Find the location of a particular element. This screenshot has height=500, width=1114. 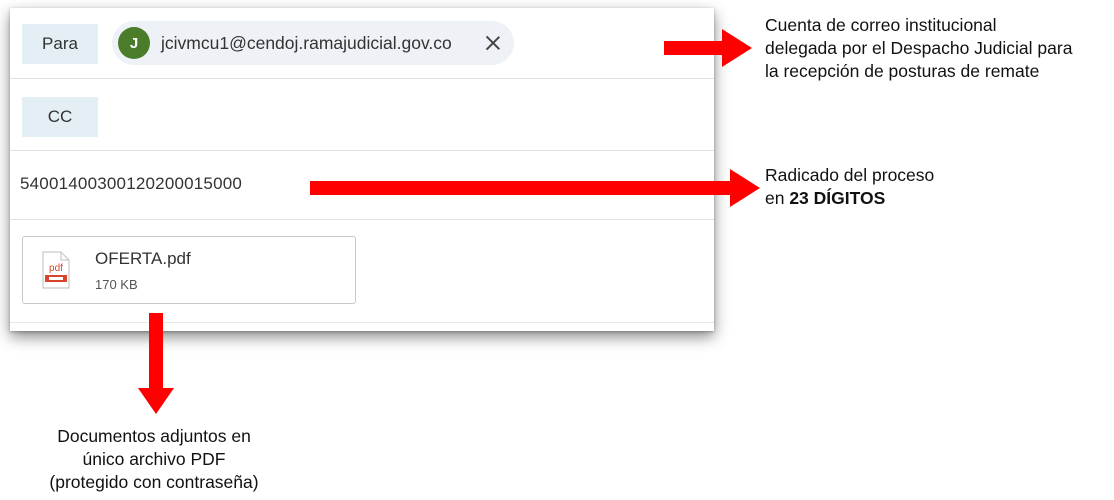

attachments-row: pdf OFERTA.pdf 170 KB is located at coordinates (362, 271).